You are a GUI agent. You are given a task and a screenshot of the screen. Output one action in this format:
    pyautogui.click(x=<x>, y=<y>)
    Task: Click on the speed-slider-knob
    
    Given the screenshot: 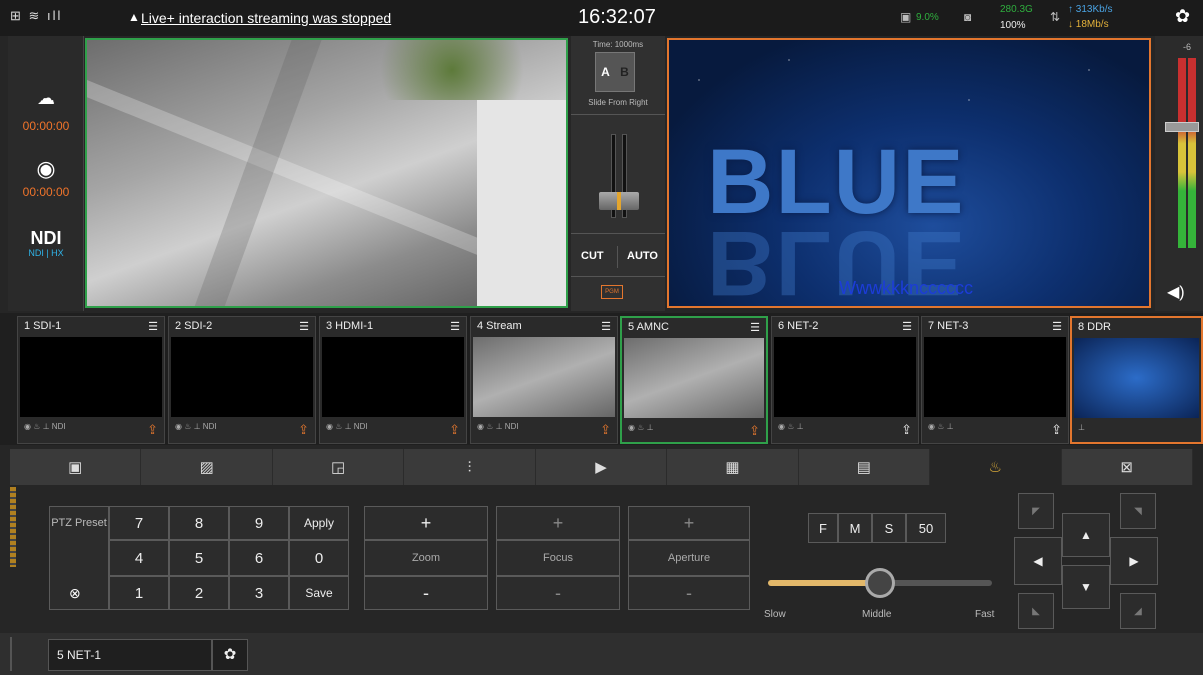 What is the action you would take?
    pyautogui.click(x=880, y=583)
    